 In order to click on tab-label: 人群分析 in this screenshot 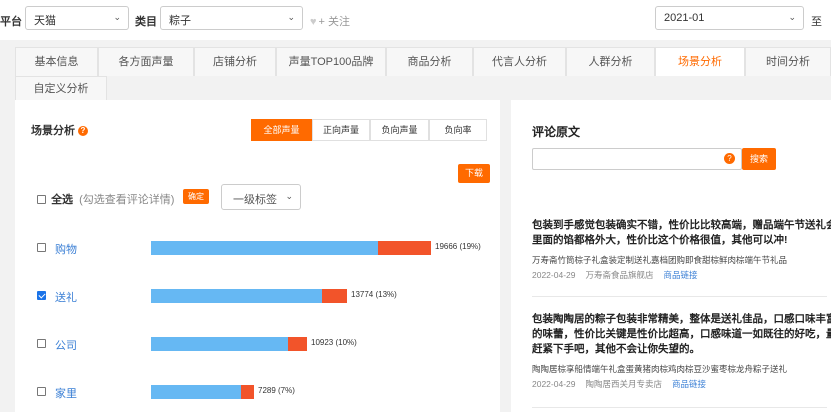, I will do `click(610, 62)`.